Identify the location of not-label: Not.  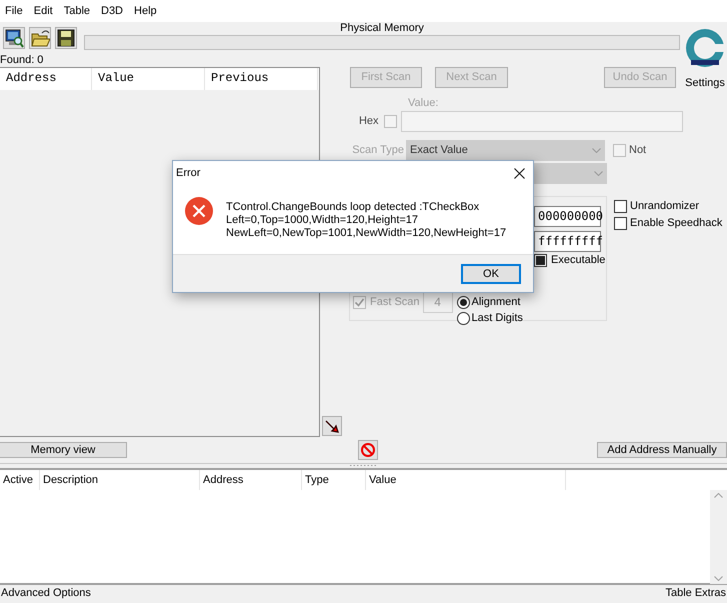
(637, 150).